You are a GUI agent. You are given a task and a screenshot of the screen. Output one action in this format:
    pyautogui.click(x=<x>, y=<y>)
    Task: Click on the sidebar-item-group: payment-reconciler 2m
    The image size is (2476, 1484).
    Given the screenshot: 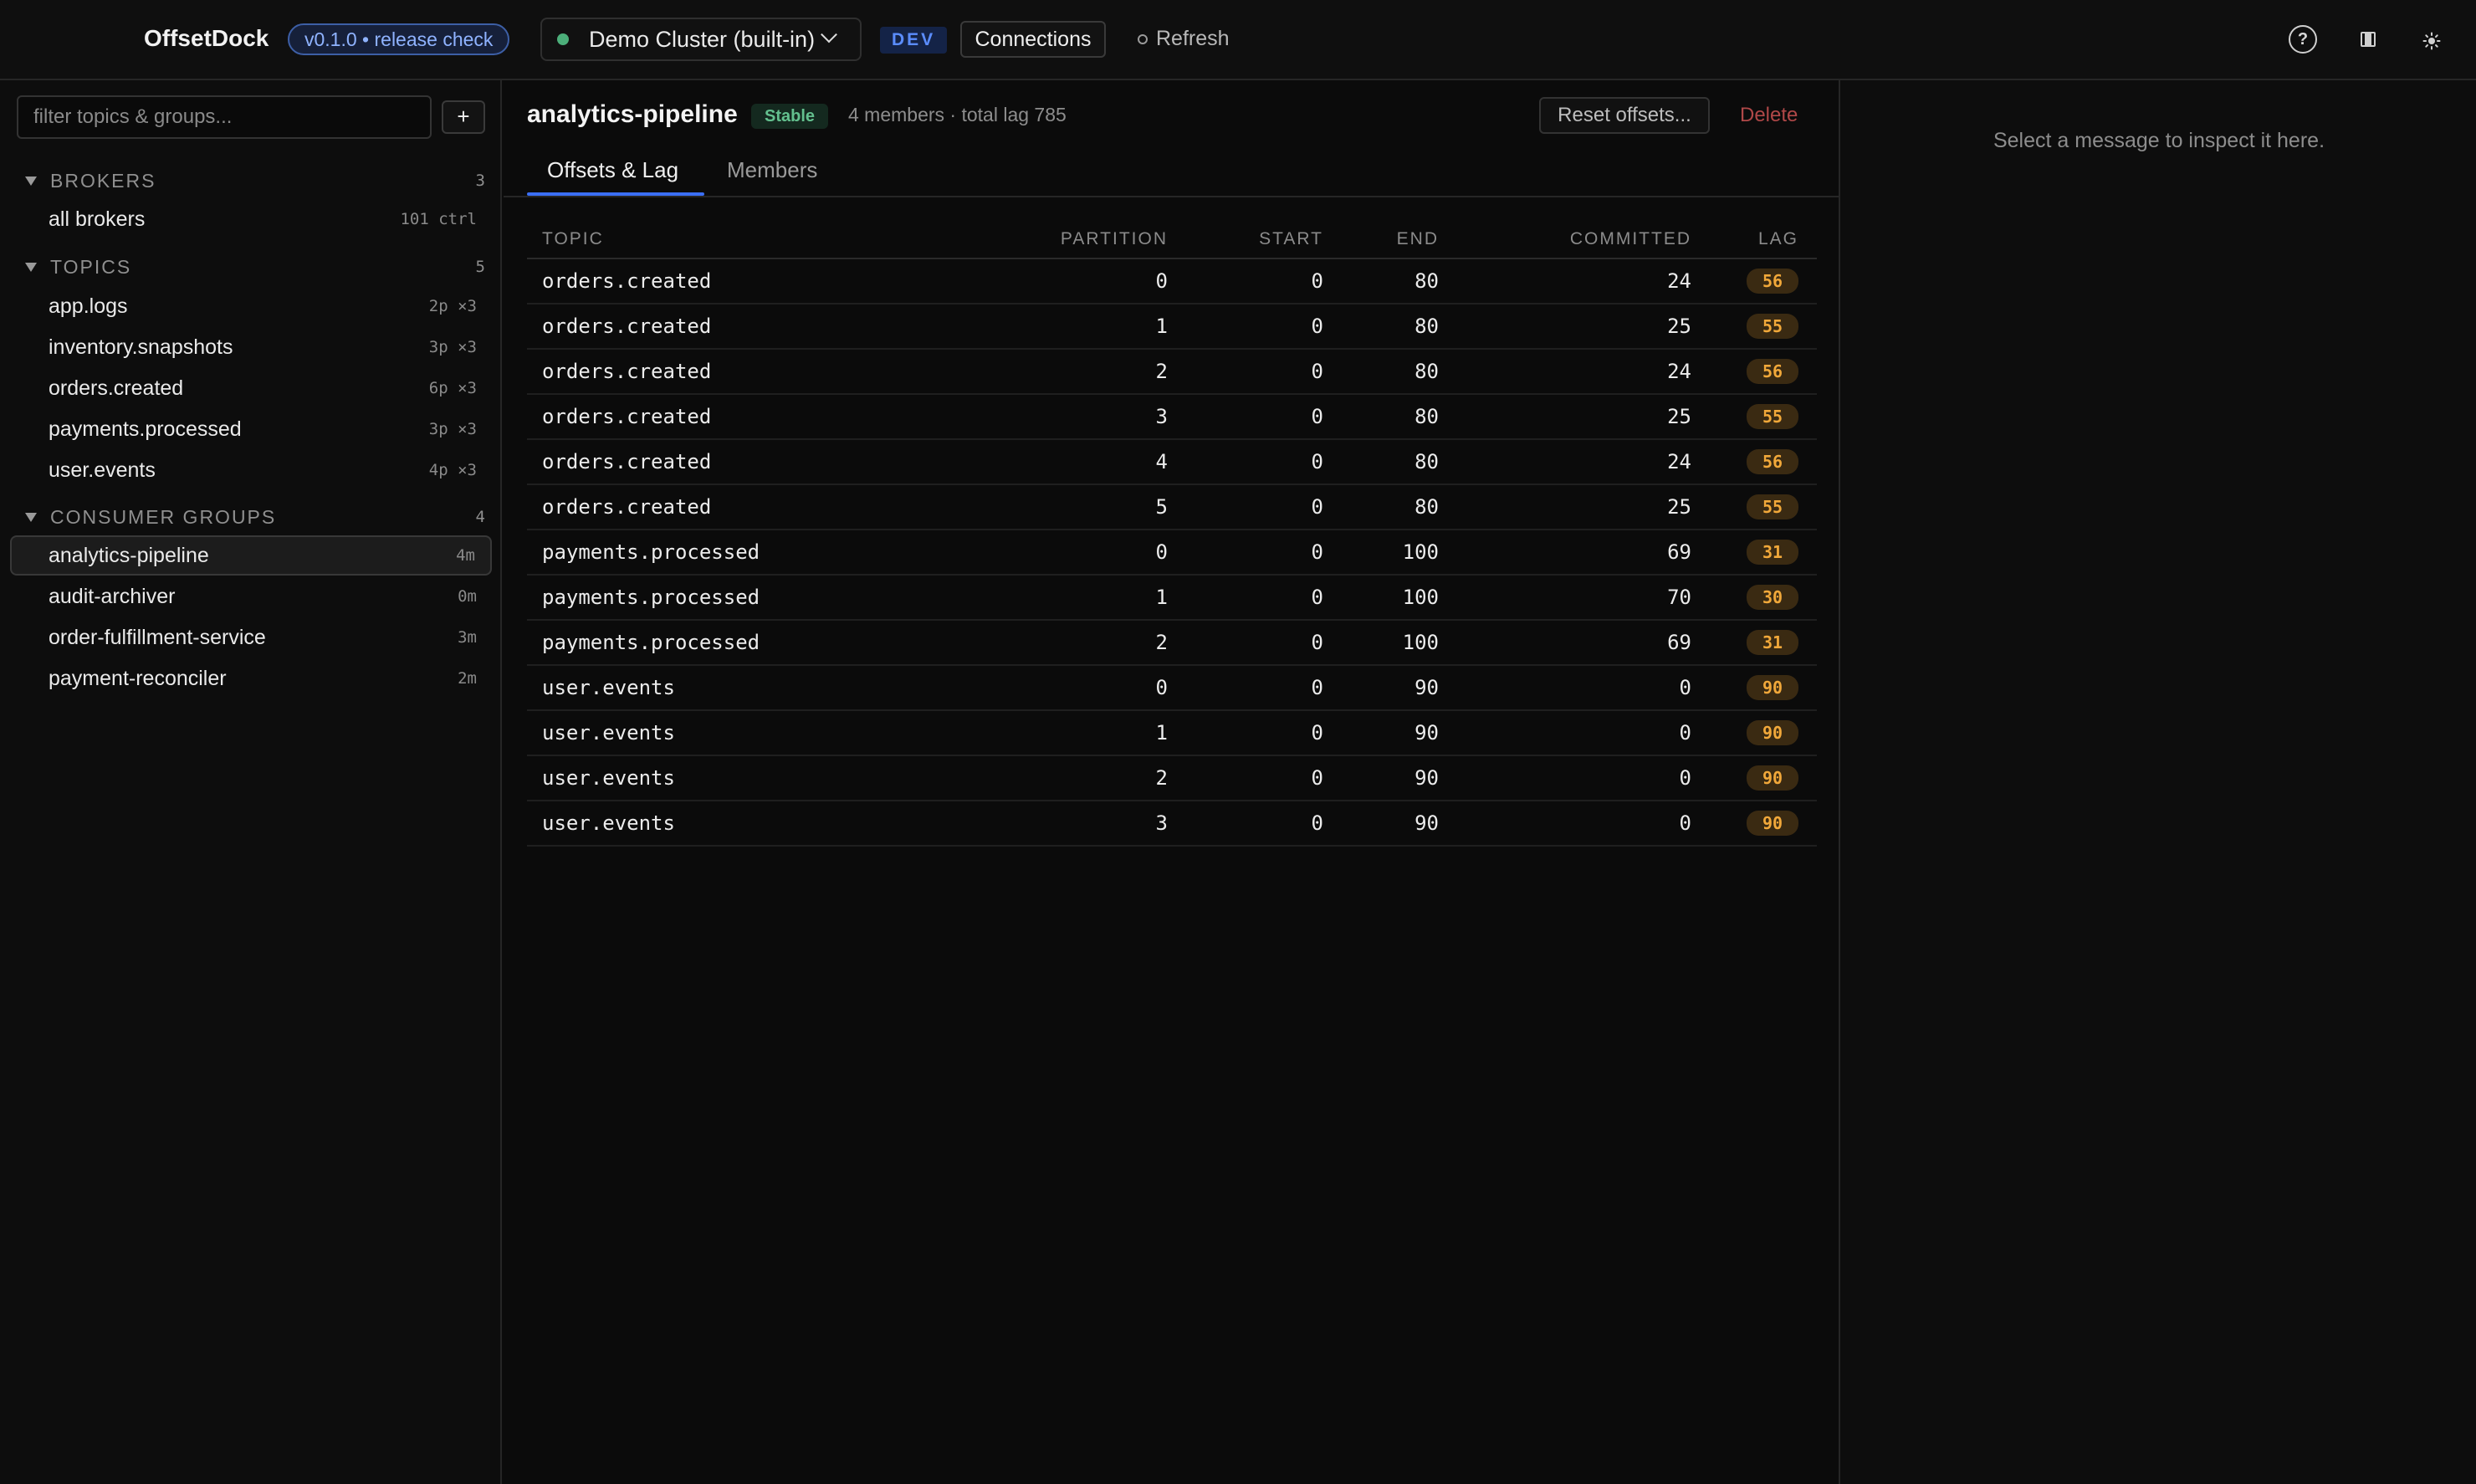 What is the action you would take?
    pyautogui.click(x=251, y=678)
    